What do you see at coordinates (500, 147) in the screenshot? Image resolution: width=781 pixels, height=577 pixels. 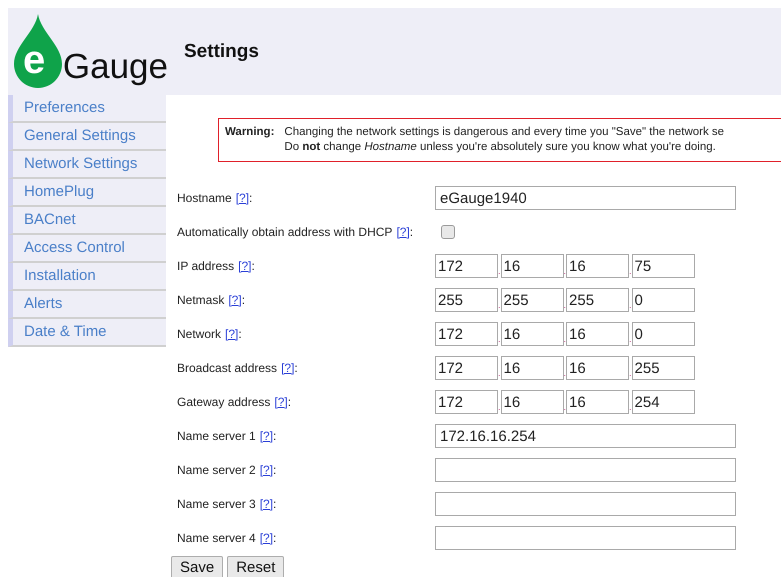 I see `warning-text: Do not change Hostname unless you're absolutely sure you know what you're doing.` at bounding box center [500, 147].